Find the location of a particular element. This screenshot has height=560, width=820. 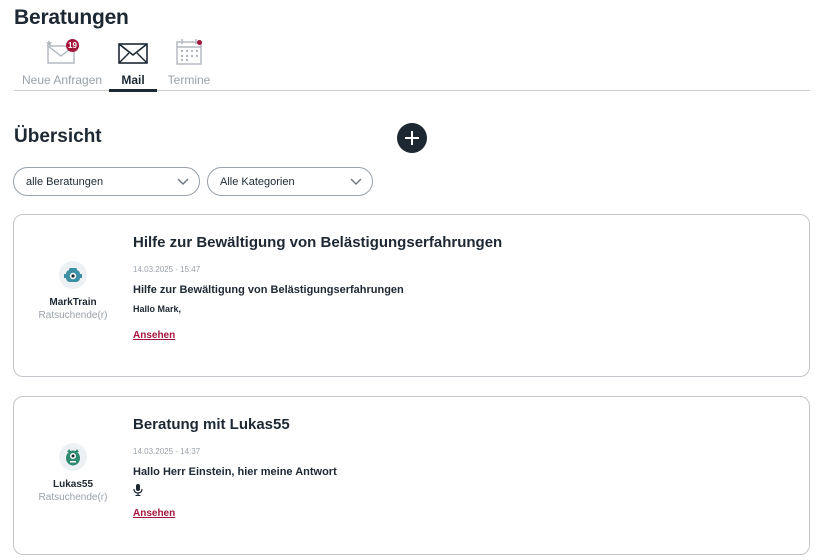

microphone-icon is located at coordinates (138, 490).